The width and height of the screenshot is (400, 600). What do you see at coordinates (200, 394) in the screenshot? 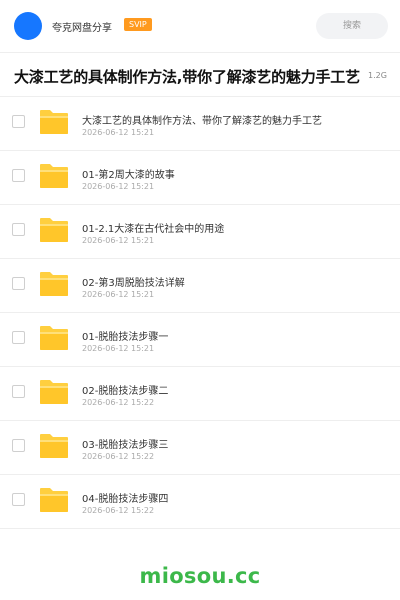
I see `list-item: 02-脱胎技法步骤二 2026-06-12 15:22` at bounding box center [200, 394].